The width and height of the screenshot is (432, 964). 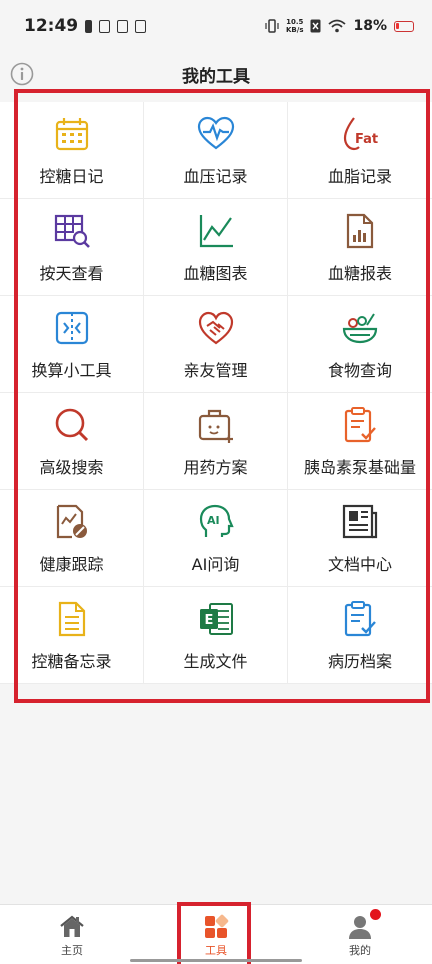 What do you see at coordinates (215, 273) in the screenshot?
I see `tool-label: 血糖图表` at bounding box center [215, 273].